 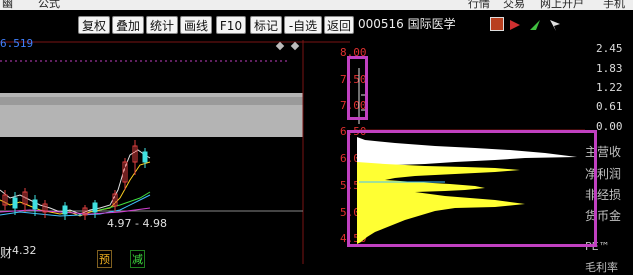 What do you see at coordinates (515, 24) in the screenshot?
I see `flag-icon` at bounding box center [515, 24].